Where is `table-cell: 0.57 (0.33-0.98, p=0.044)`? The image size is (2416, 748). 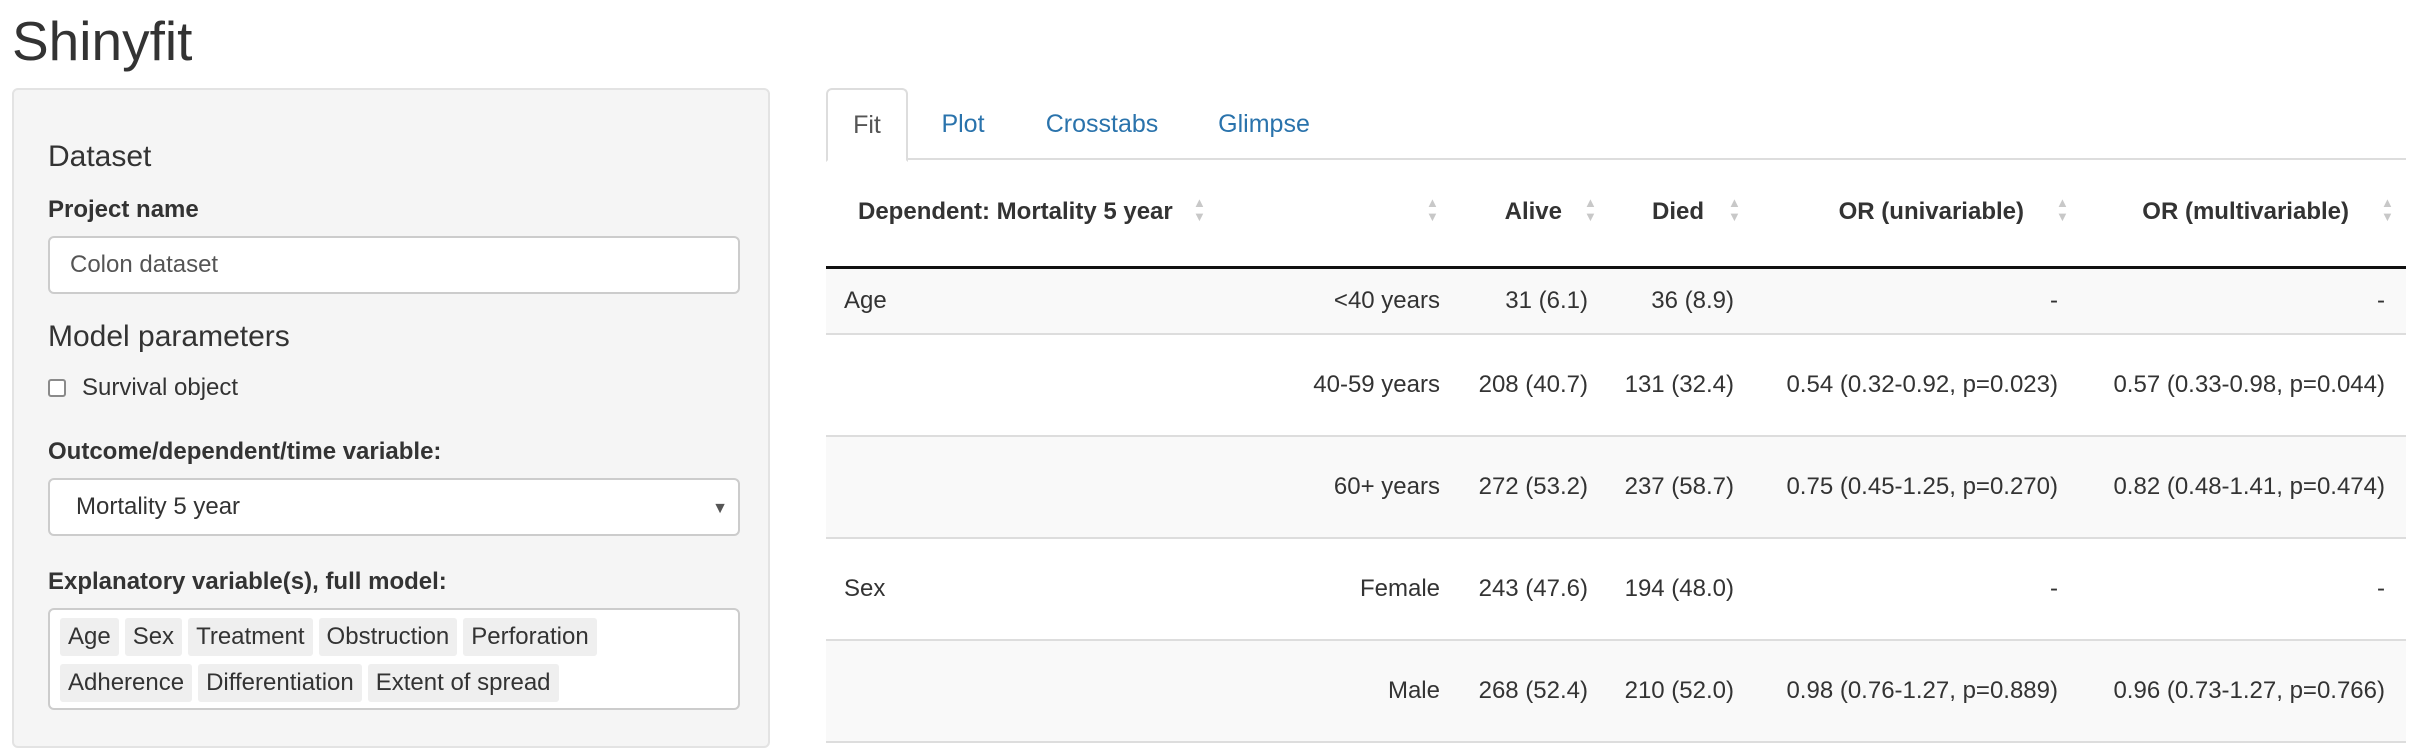 table-cell: 0.57 (0.33-0.98, p=0.044) is located at coordinates (2249, 384).